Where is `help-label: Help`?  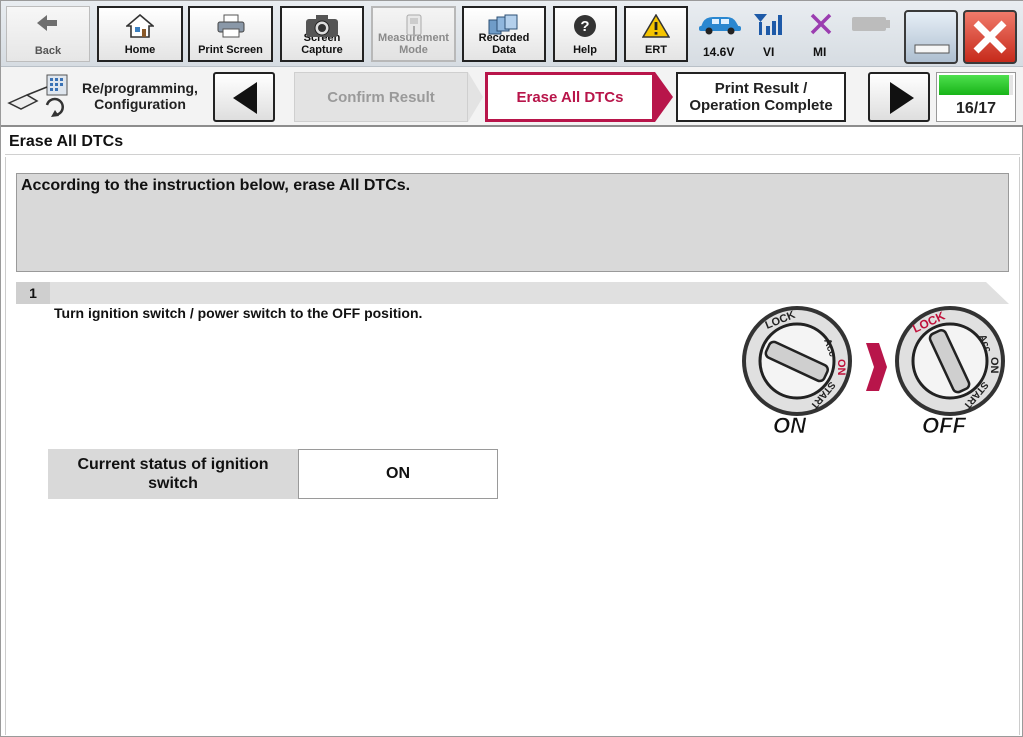 help-label: Help is located at coordinates (585, 50).